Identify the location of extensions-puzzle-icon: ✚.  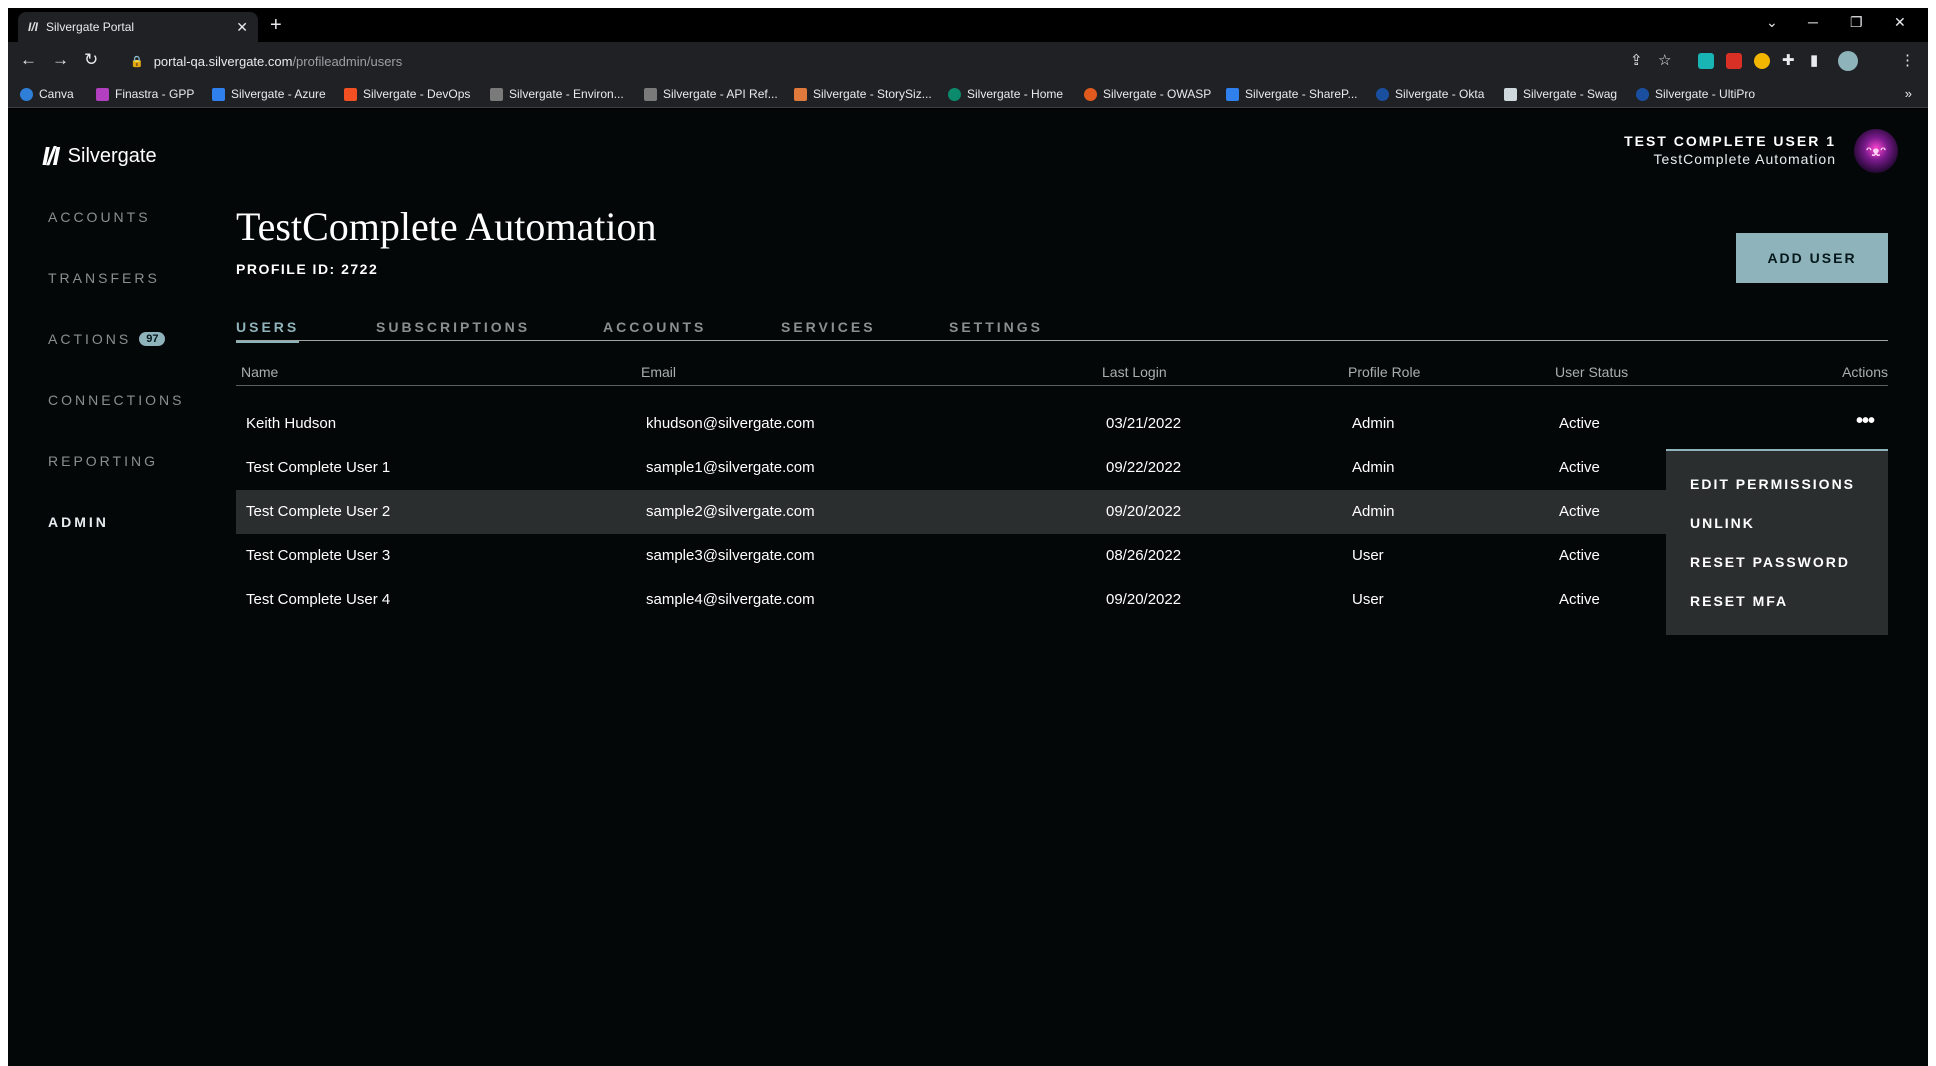
(1788, 60).